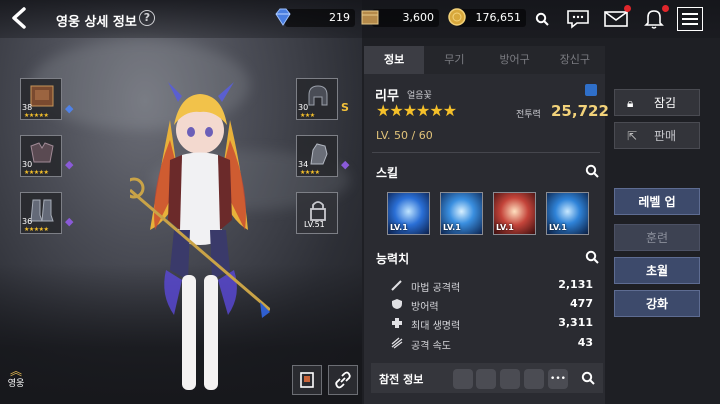 The width and height of the screenshot is (720, 404). I want to click on stats-title: 능력치, so click(393, 259).